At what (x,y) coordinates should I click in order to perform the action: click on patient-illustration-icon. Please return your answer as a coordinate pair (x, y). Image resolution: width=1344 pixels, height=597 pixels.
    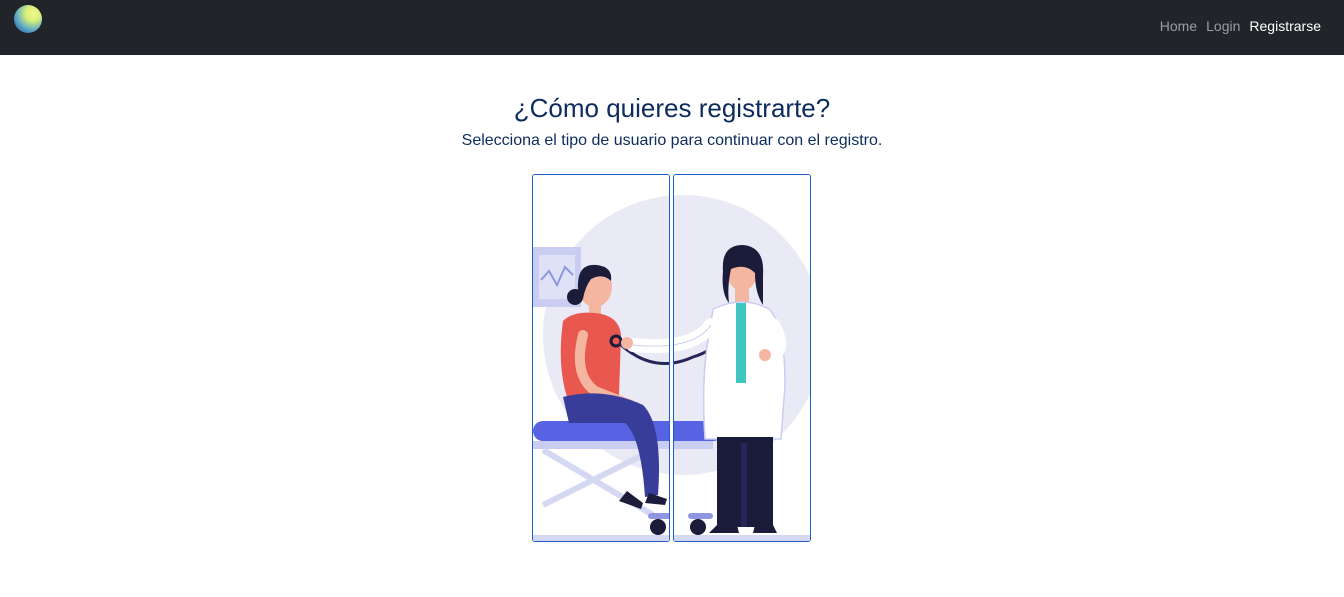
    Looking at the image, I should click on (601, 358).